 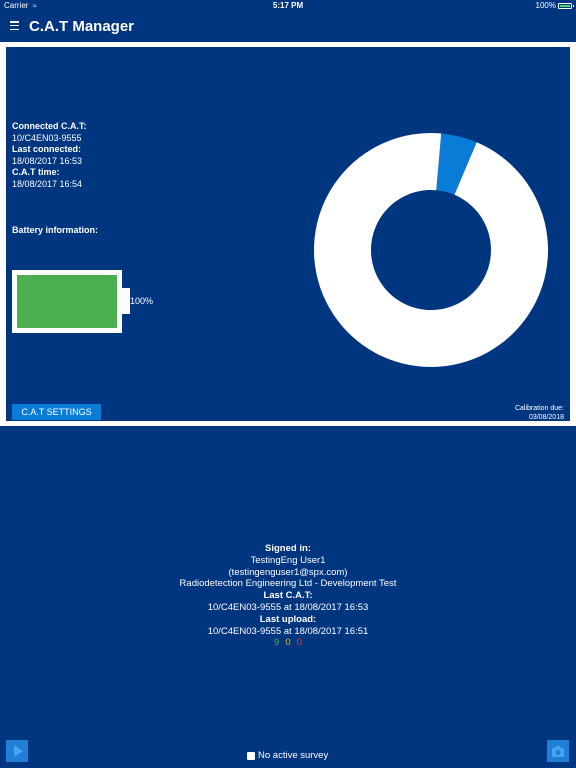 I want to click on status-bar: Carrier ≈ 5:17 PM 100%, so click(x=288, y=6).